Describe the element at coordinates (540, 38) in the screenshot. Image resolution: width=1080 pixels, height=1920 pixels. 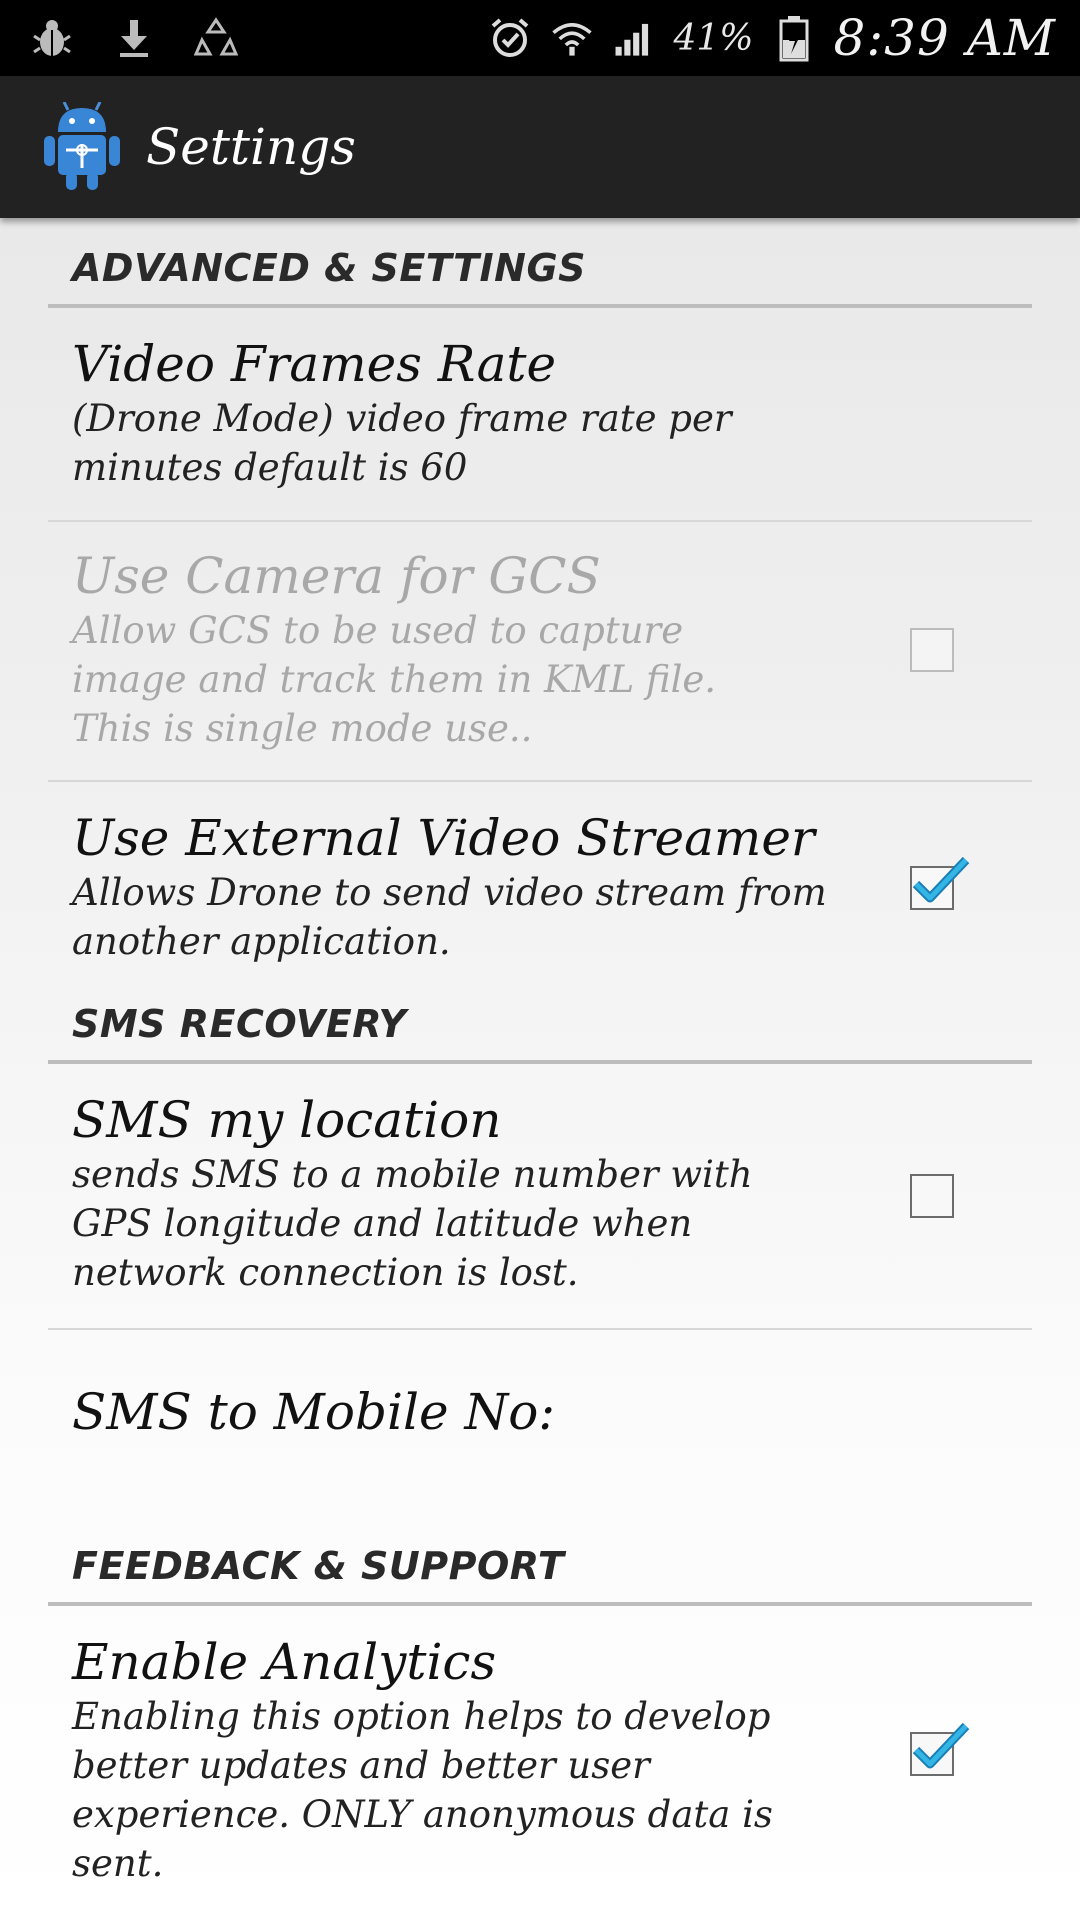
I see `status-bar: 41% 8:39 AM` at that location.